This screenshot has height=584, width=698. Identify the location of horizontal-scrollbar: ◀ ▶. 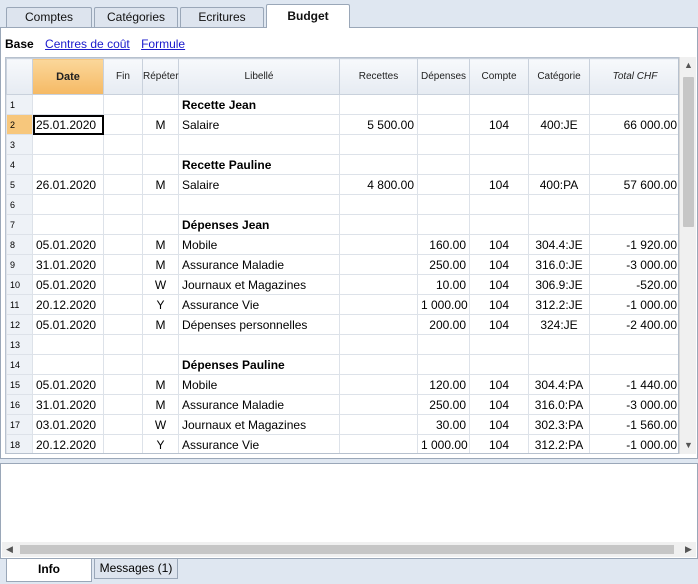
(349, 549).